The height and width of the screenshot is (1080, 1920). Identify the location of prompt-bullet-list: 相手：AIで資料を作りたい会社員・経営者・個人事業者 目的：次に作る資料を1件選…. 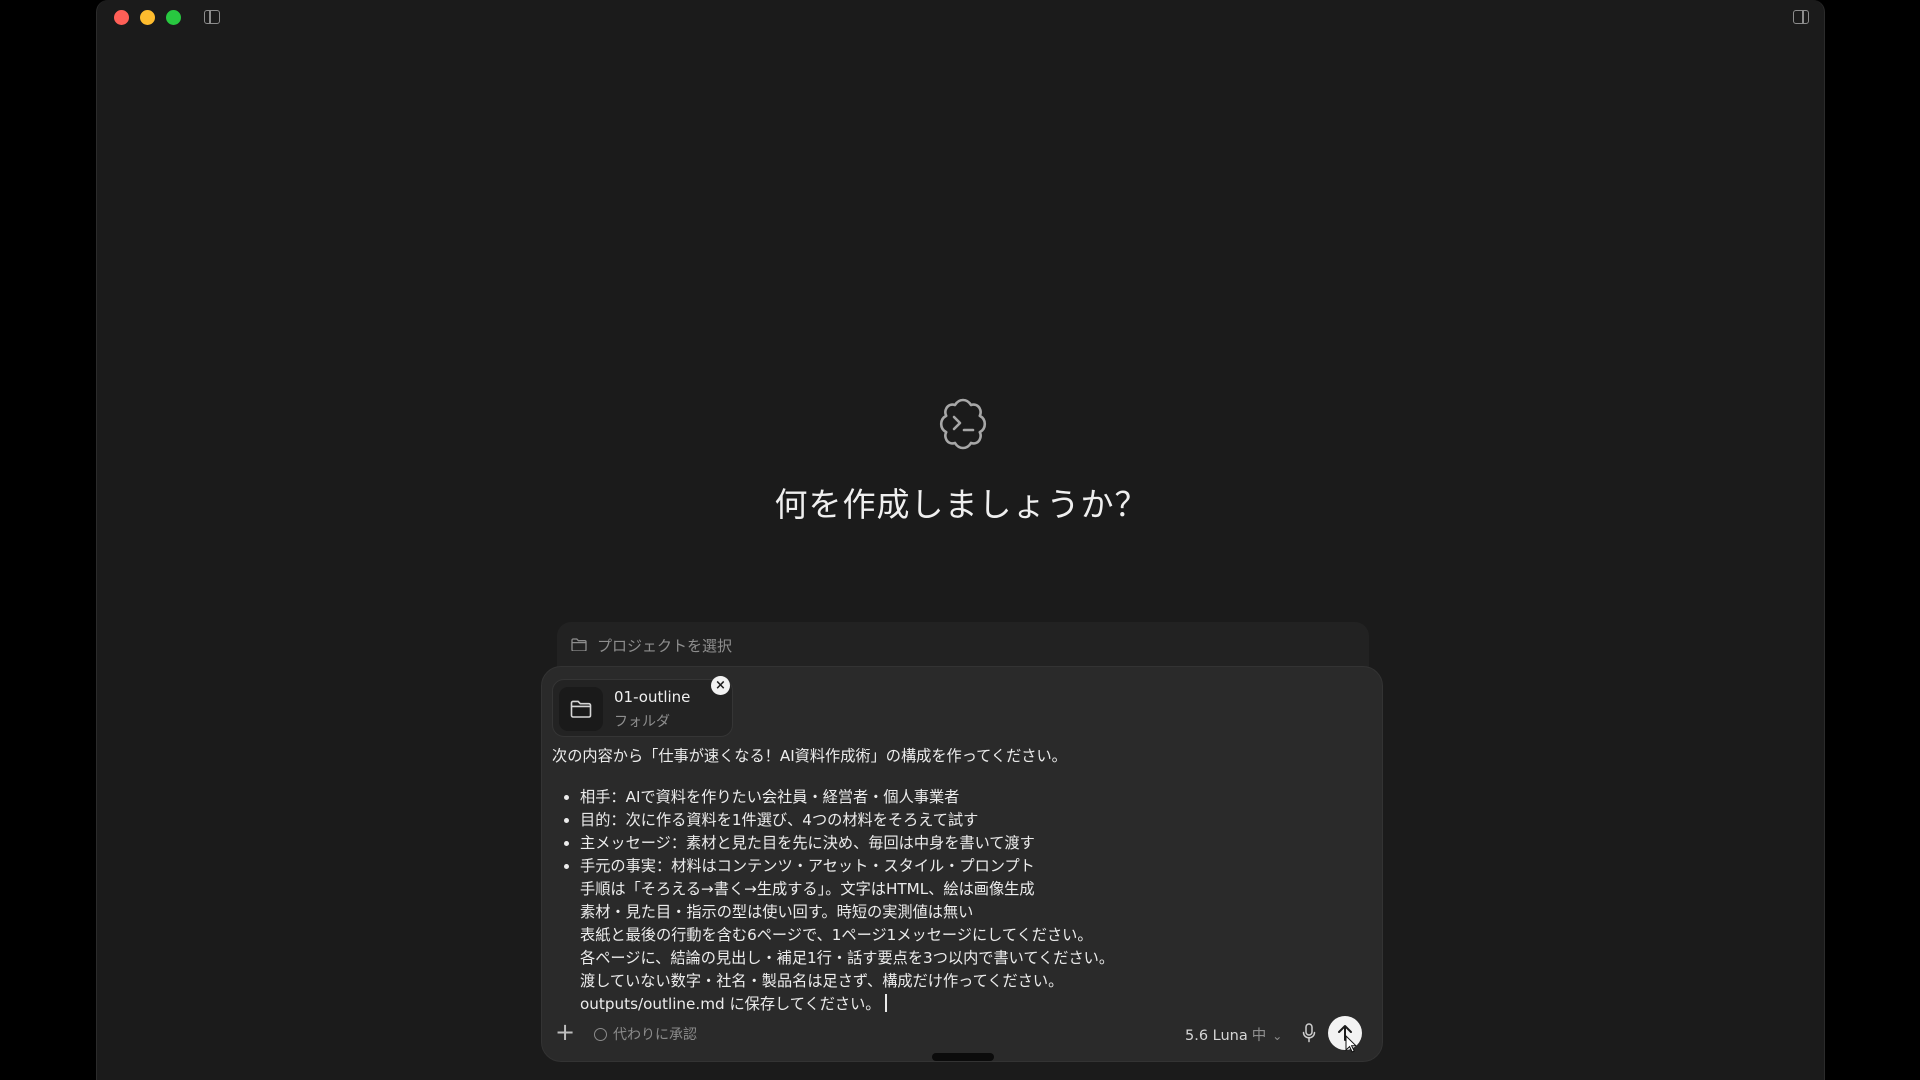
(962, 832).